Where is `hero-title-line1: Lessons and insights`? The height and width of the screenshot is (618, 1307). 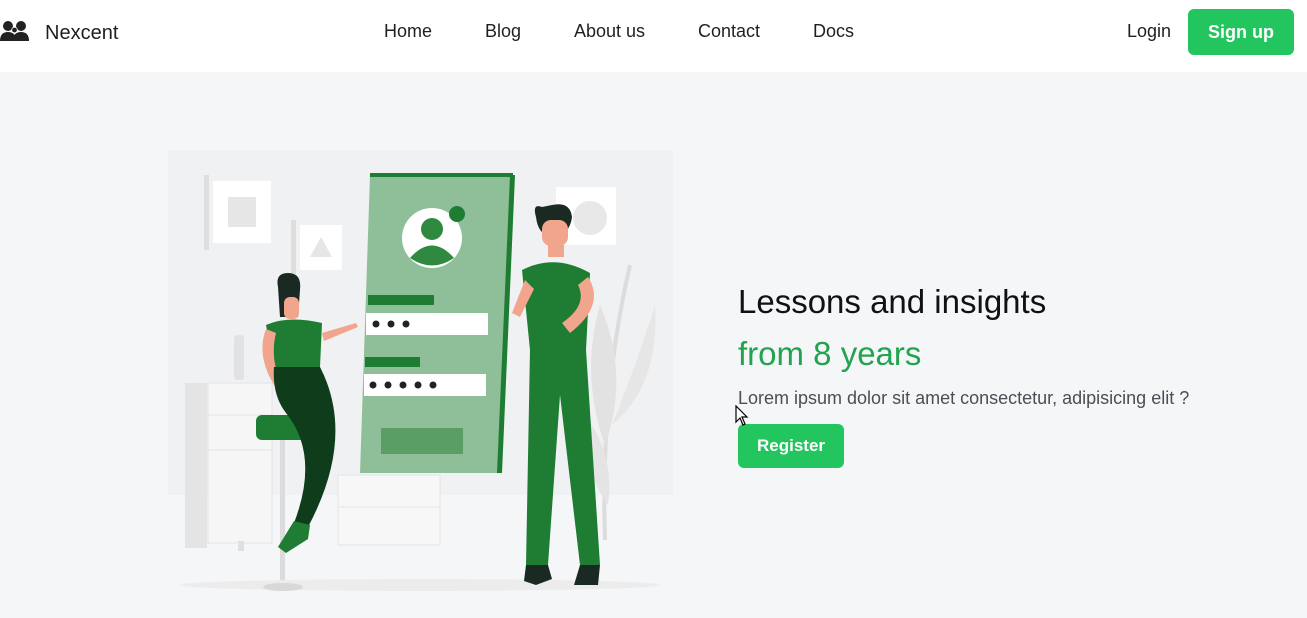
hero-title-line1: Lessons and insights is located at coordinates (892, 301).